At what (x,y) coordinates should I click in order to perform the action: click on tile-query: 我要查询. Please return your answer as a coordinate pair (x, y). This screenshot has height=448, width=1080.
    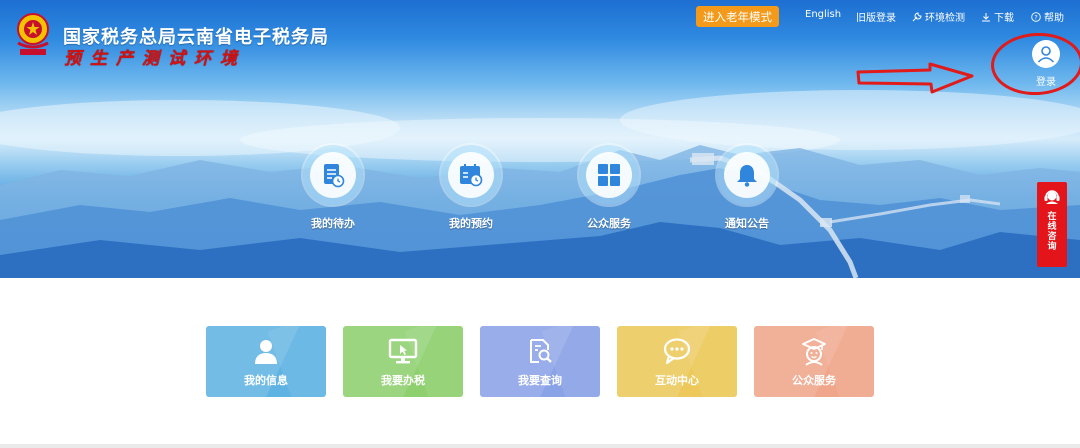
    Looking at the image, I should click on (540, 361).